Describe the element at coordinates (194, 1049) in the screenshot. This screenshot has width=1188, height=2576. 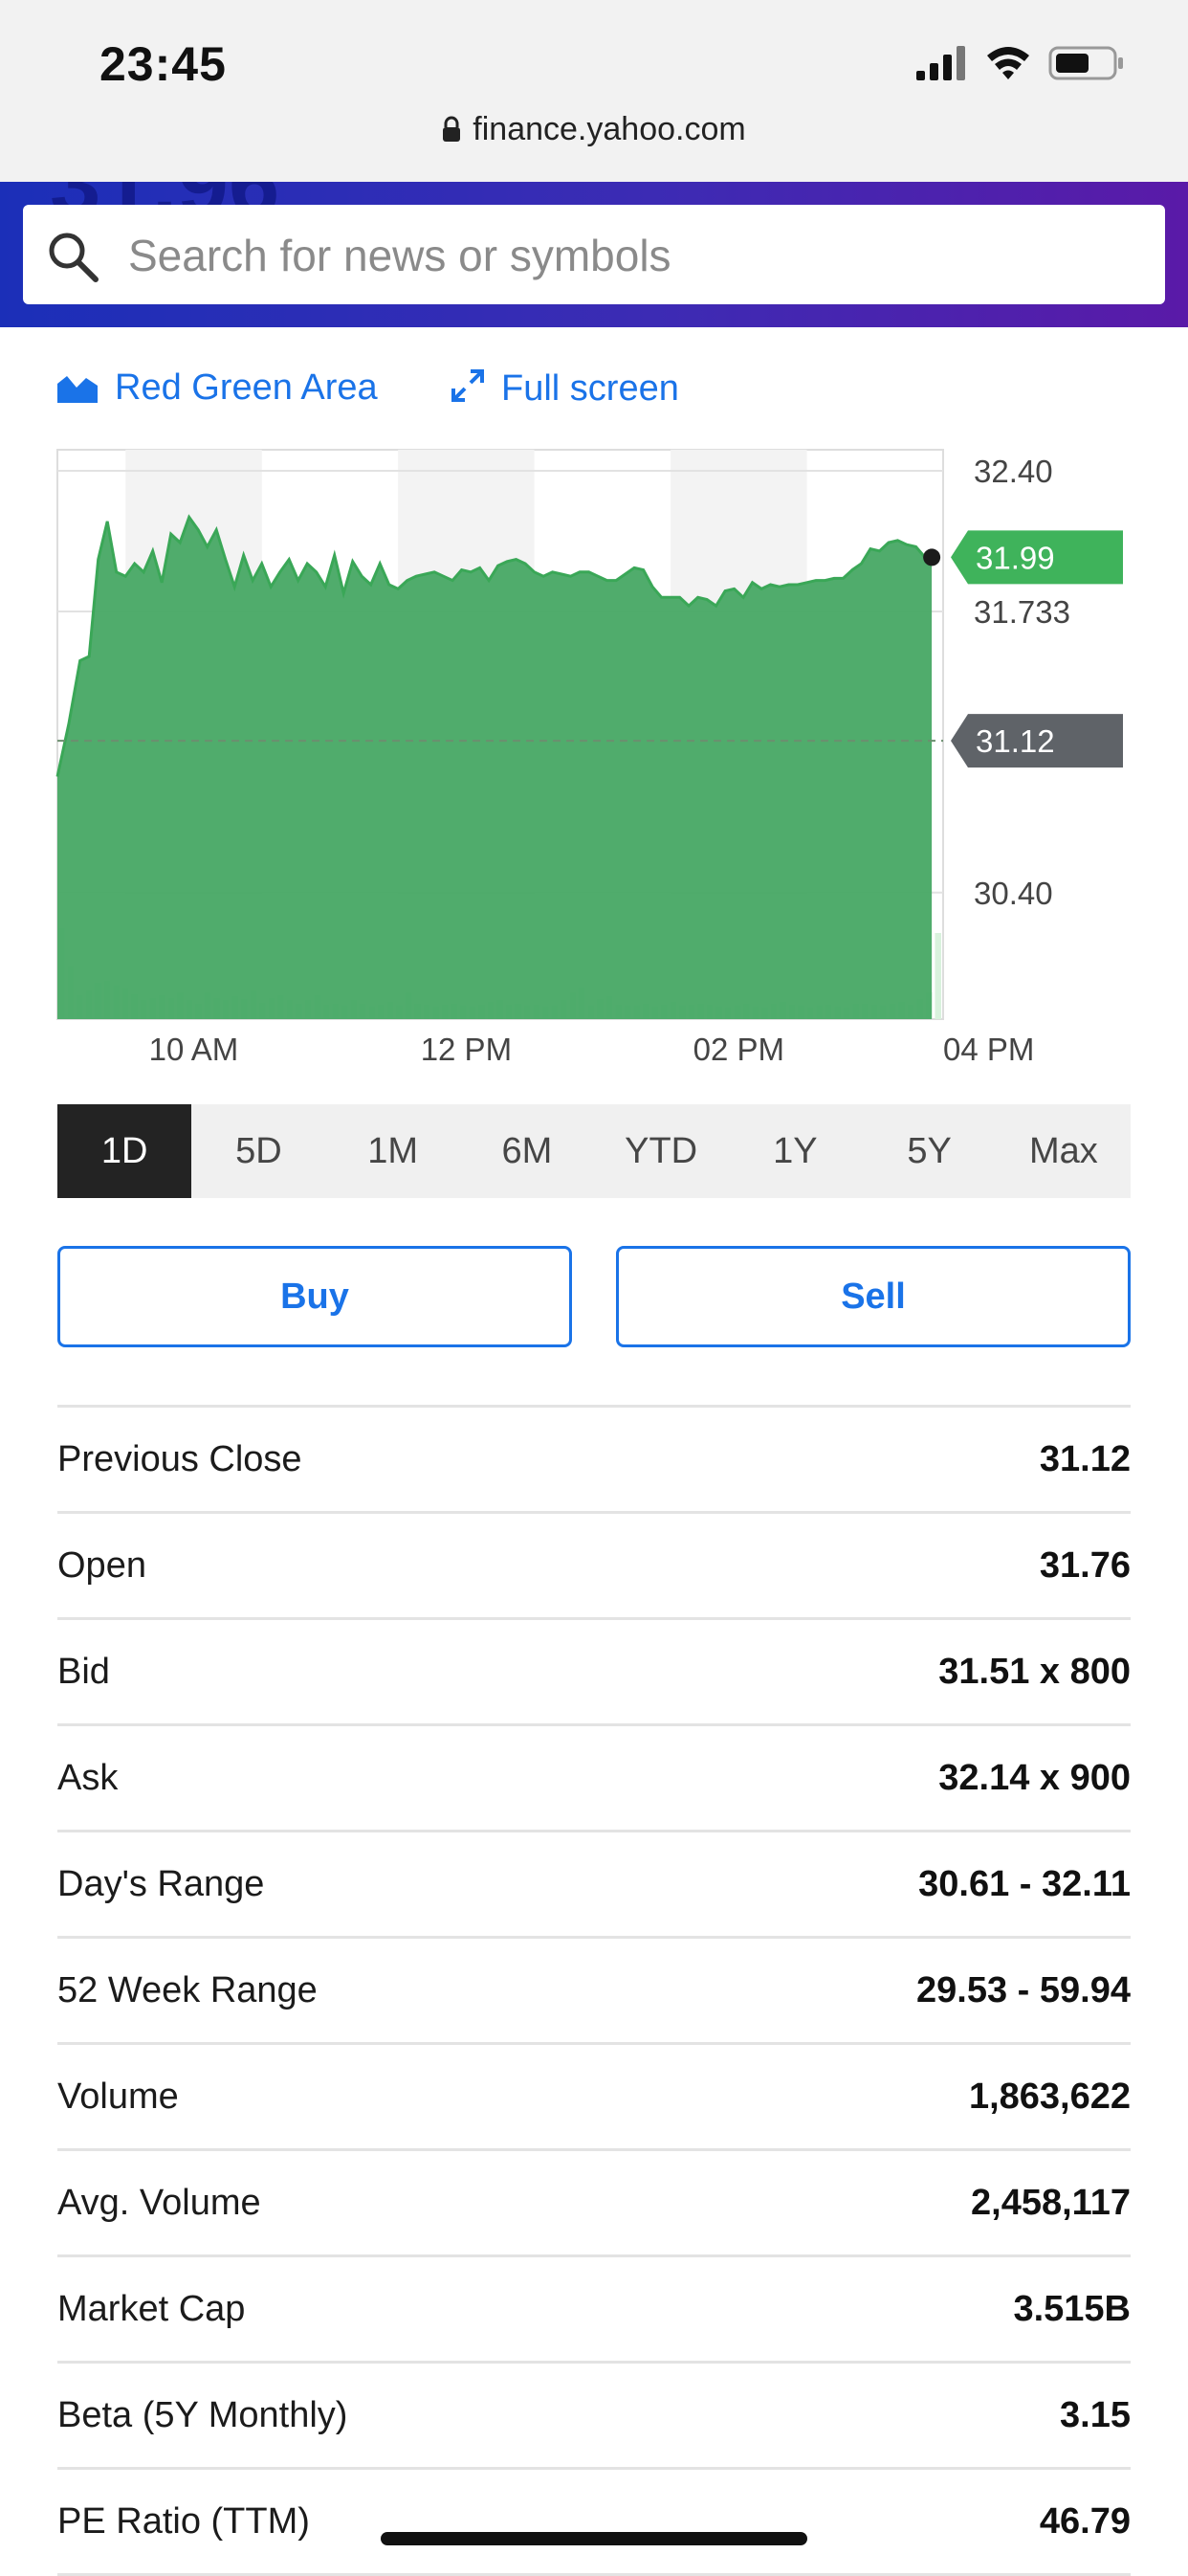
I see `x-tick-label: 10 AM` at that location.